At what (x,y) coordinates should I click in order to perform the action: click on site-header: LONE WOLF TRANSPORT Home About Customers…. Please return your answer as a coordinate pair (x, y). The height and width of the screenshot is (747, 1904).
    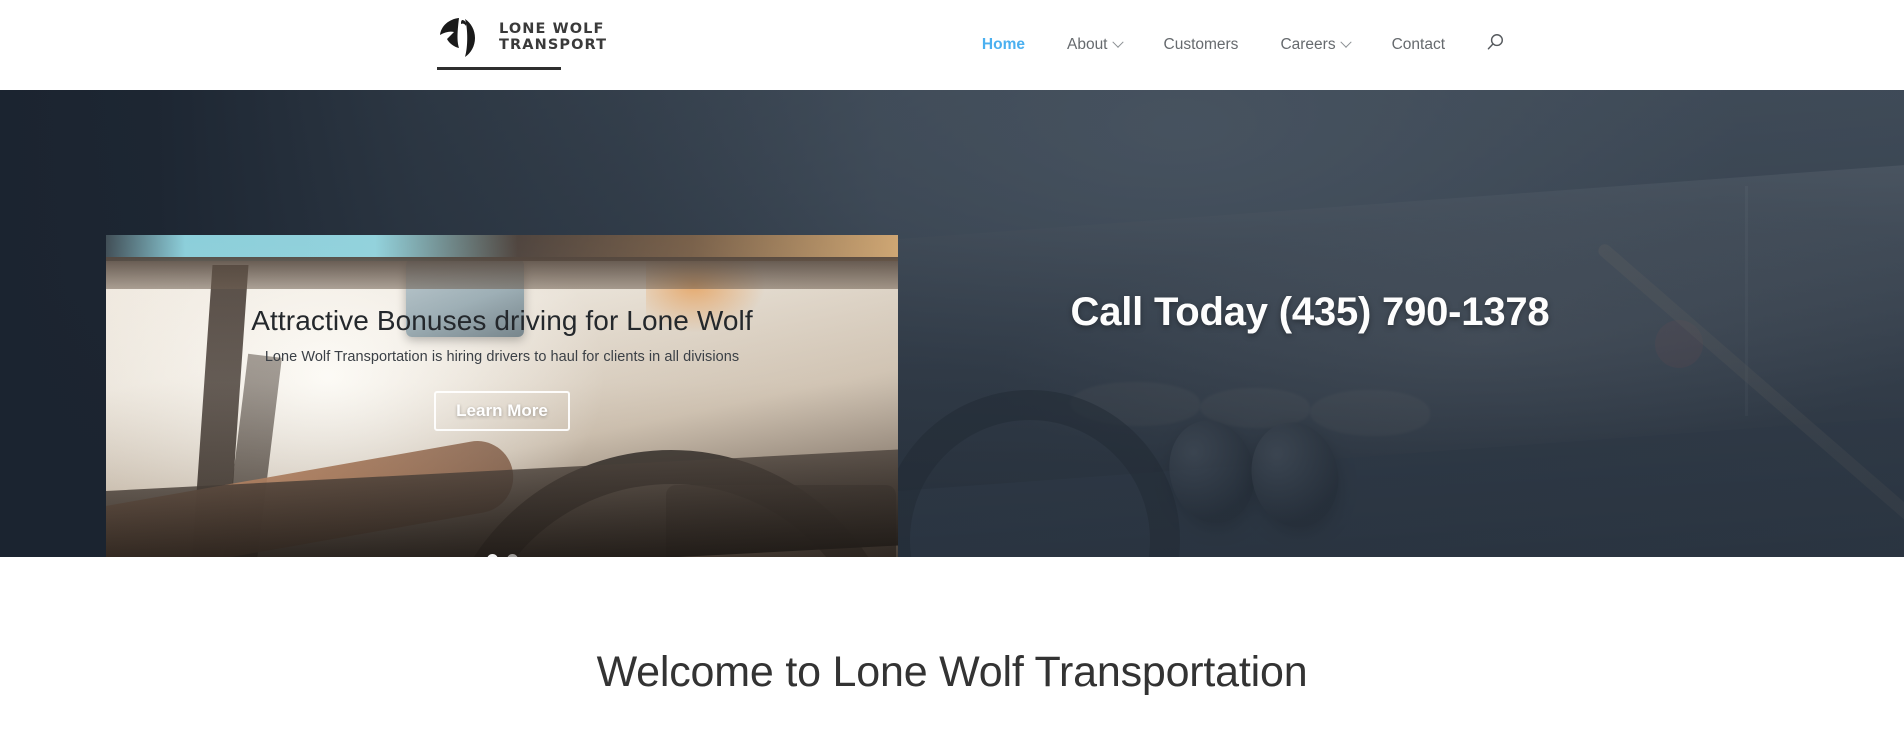
    Looking at the image, I should click on (952, 45).